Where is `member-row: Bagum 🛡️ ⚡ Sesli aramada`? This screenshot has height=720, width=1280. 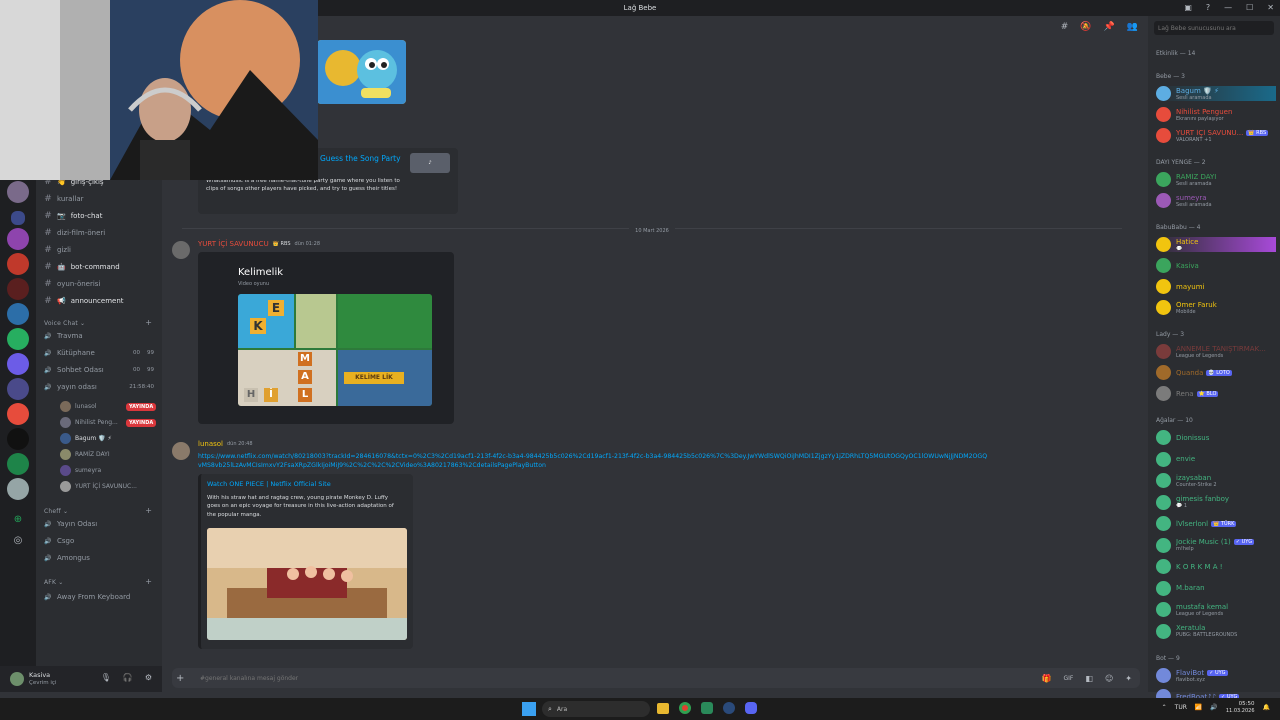
member-row: Bagum 🛡️ ⚡ Sesli aramada is located at coordinates (1216, 93).